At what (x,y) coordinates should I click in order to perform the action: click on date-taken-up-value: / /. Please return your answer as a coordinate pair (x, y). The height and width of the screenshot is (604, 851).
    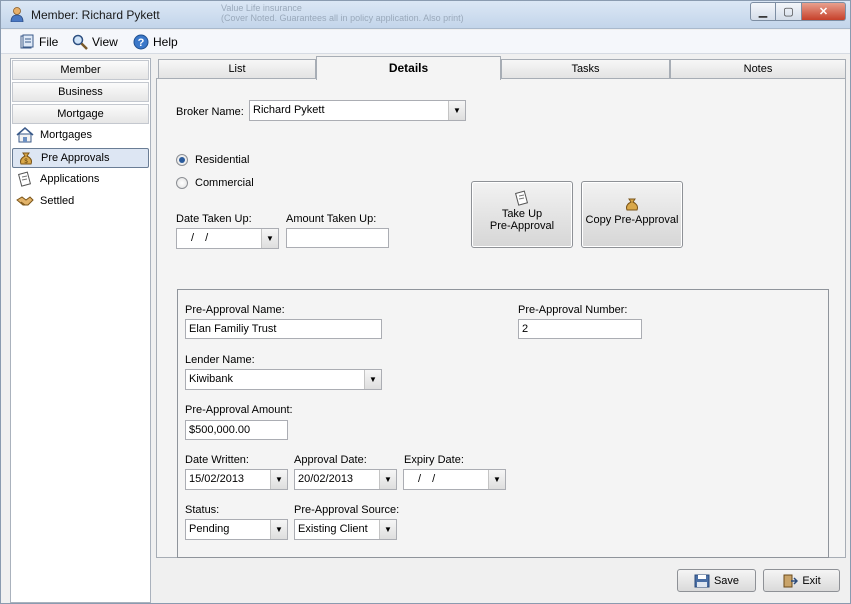
    Looking at the image, I should click on (200, 238).